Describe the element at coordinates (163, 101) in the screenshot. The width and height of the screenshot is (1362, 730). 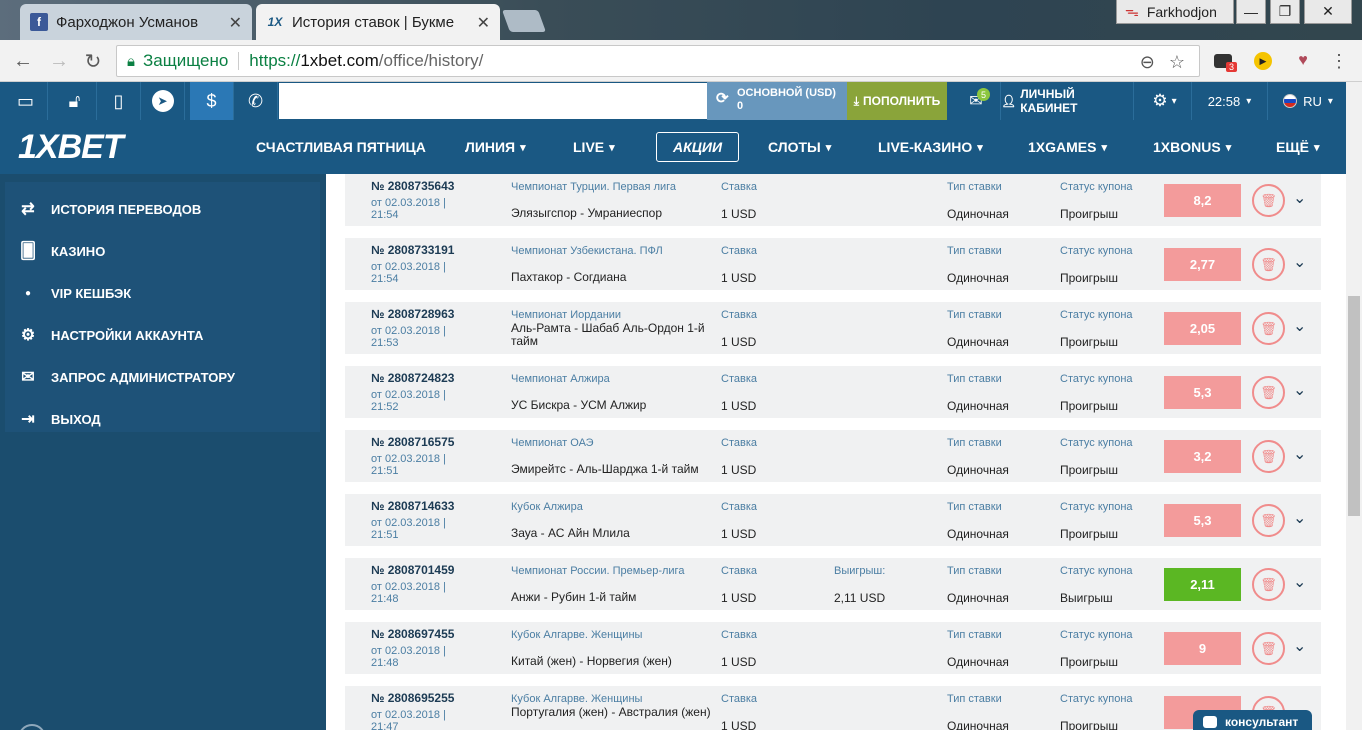
I see `telegram-icon: ➤` at that location.